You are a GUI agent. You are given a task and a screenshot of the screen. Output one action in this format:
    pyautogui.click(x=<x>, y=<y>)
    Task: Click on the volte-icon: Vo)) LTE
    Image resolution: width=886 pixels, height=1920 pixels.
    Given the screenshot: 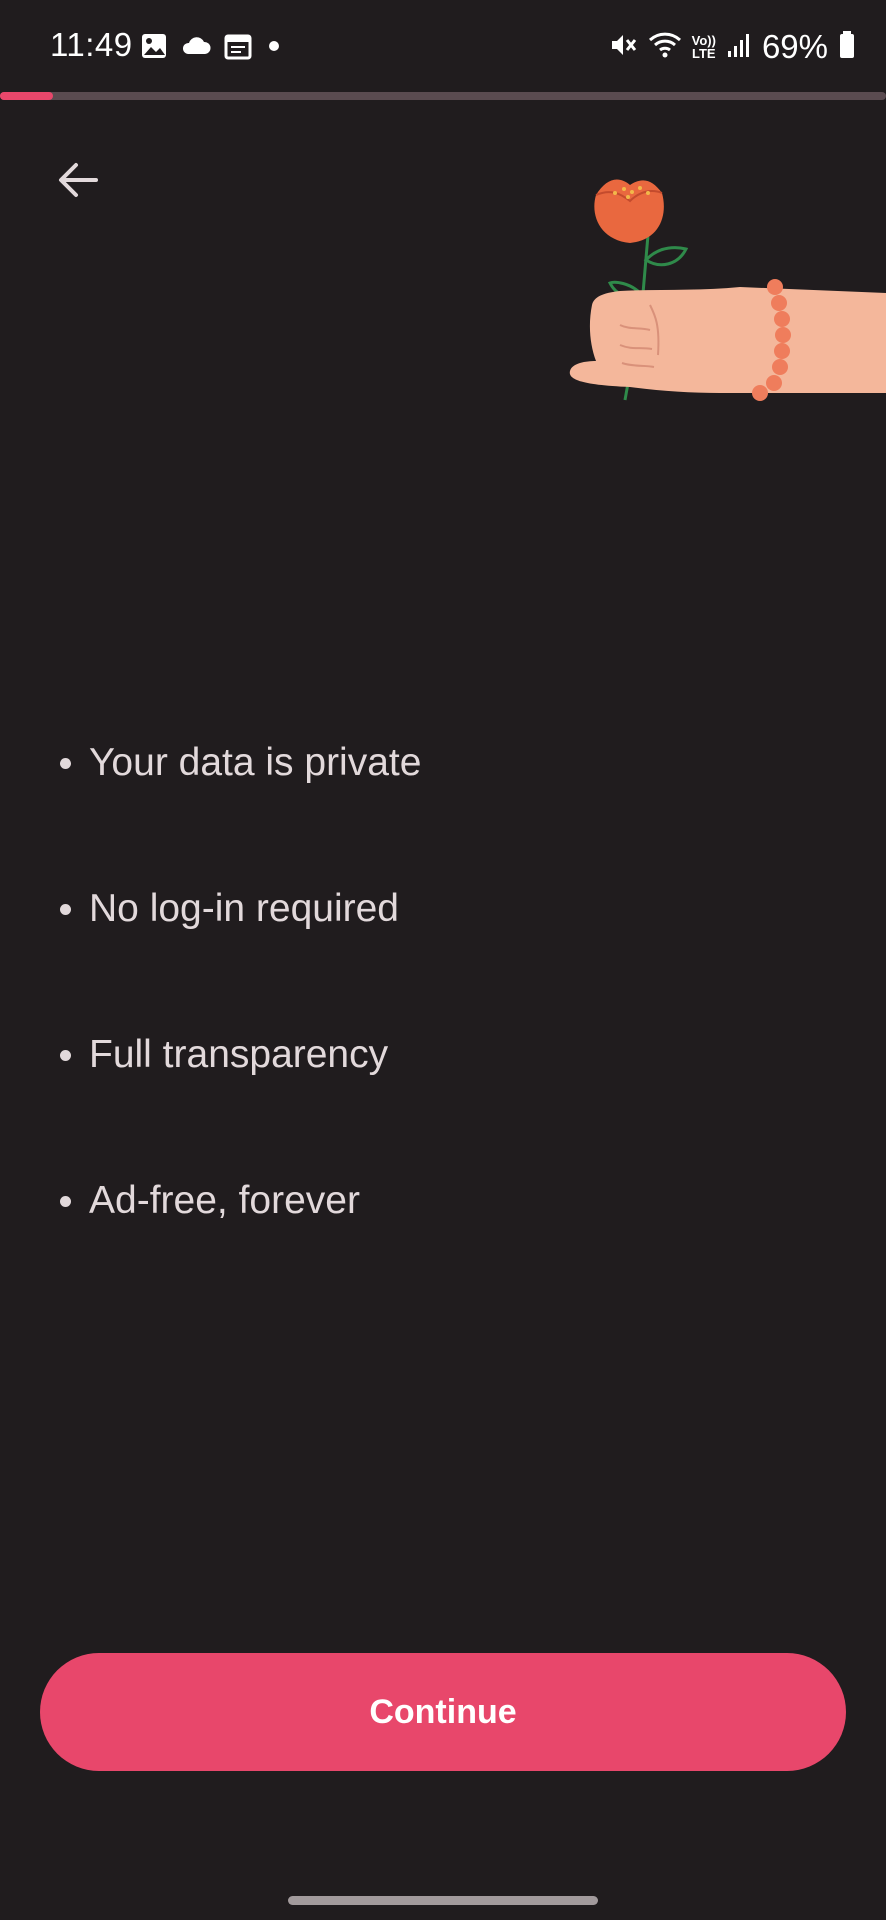 What is the action you would take?
    pyautogui.click(x=704, y=47)
    